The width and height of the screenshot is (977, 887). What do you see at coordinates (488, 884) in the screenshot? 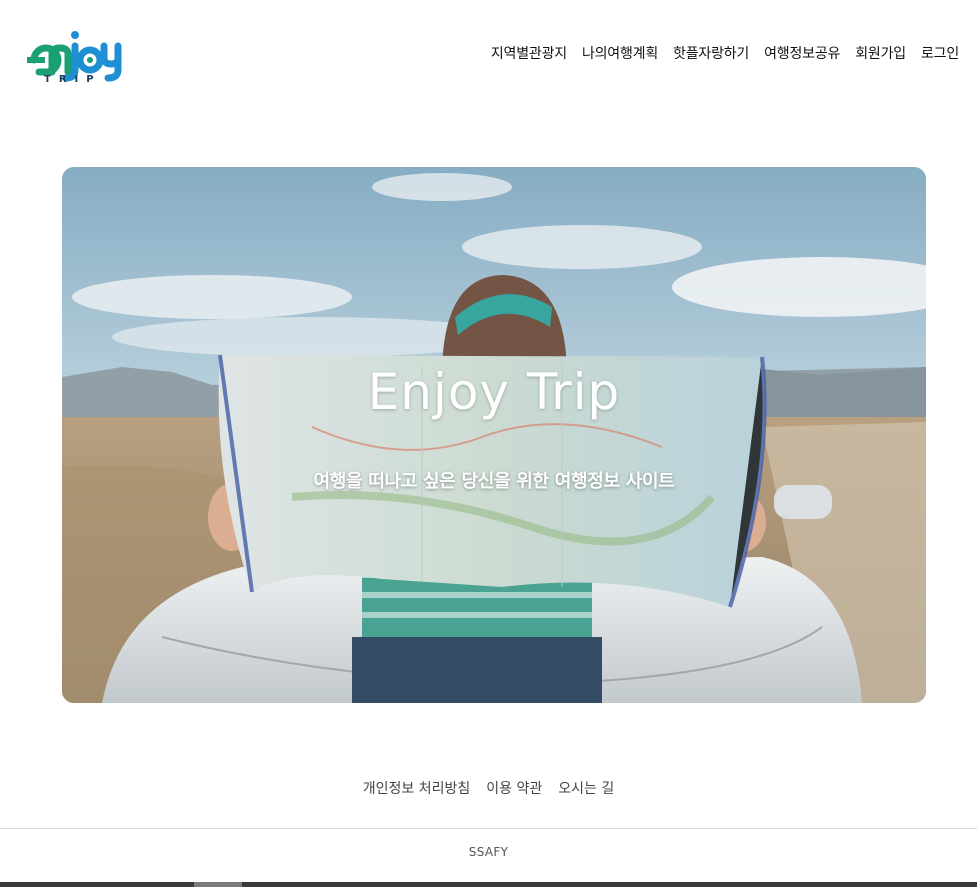
I see `horizontal-scrollbar` at bounding box center [488, 884].